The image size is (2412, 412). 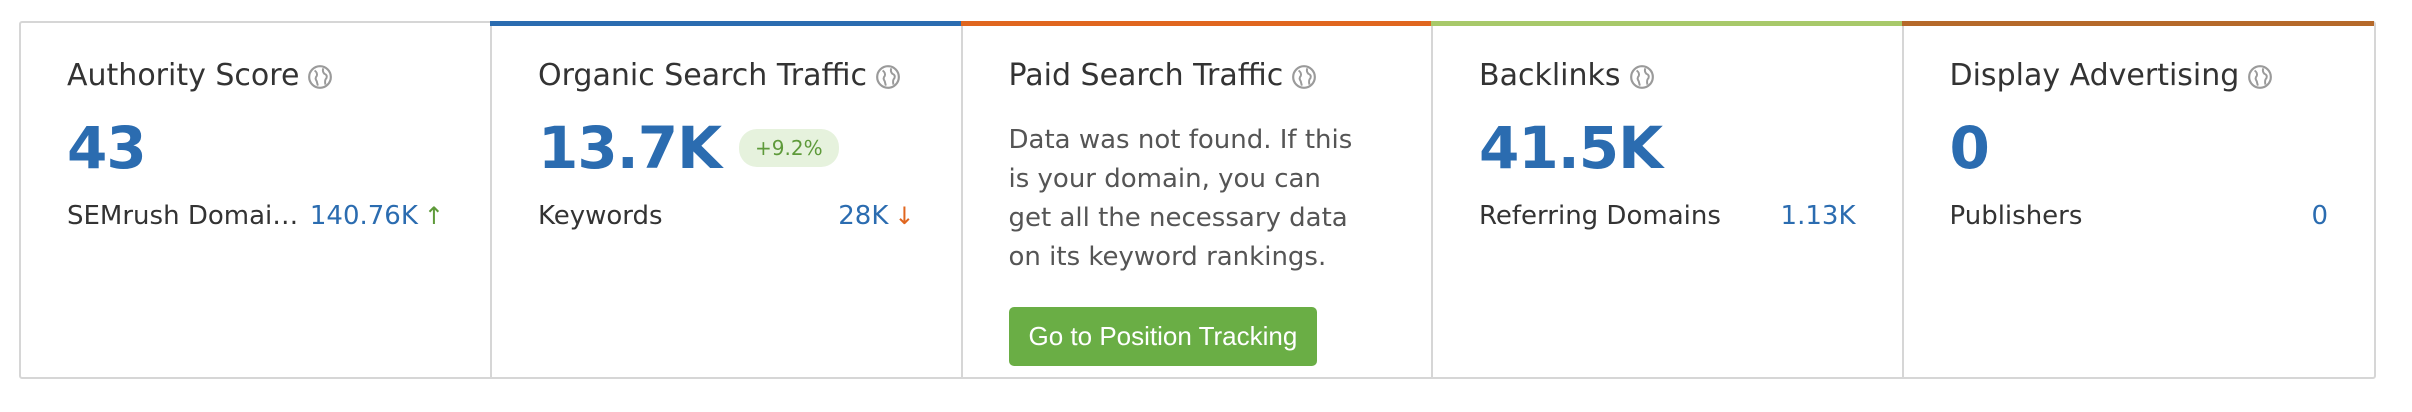 I want to click on display-sub-row: Publishers 0, so click(x=2139, y=216).